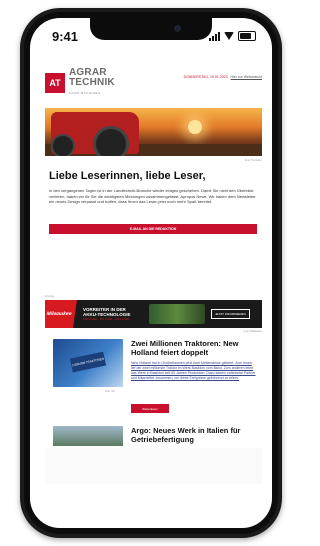  Describe the element at coordinates (110, 391) in the screenshot. I see `article-1-caption: Foto: NH` at that location.